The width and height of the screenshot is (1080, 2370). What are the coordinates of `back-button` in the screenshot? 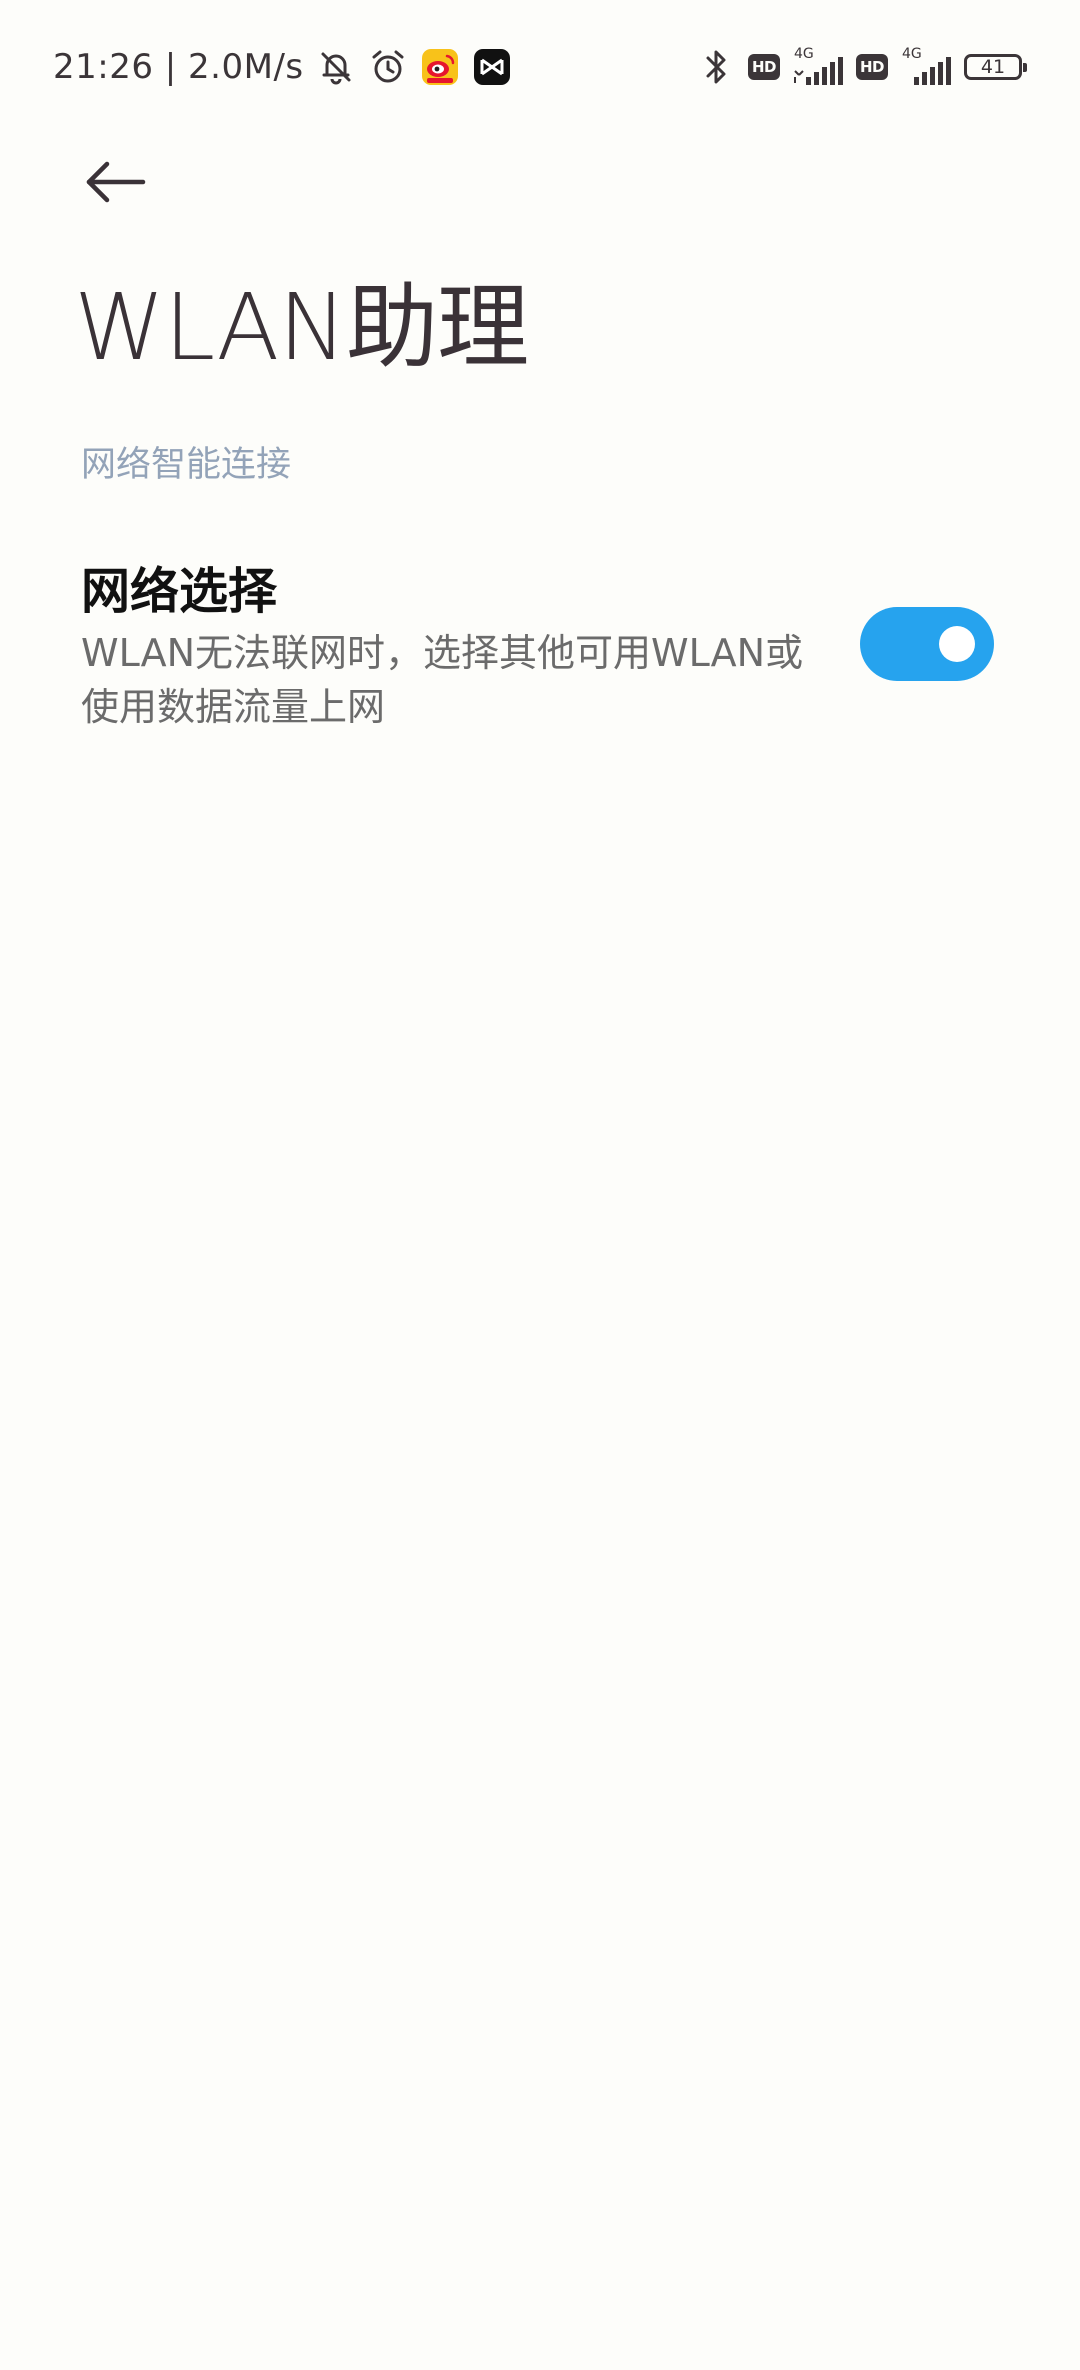 It's located at (116, 182).